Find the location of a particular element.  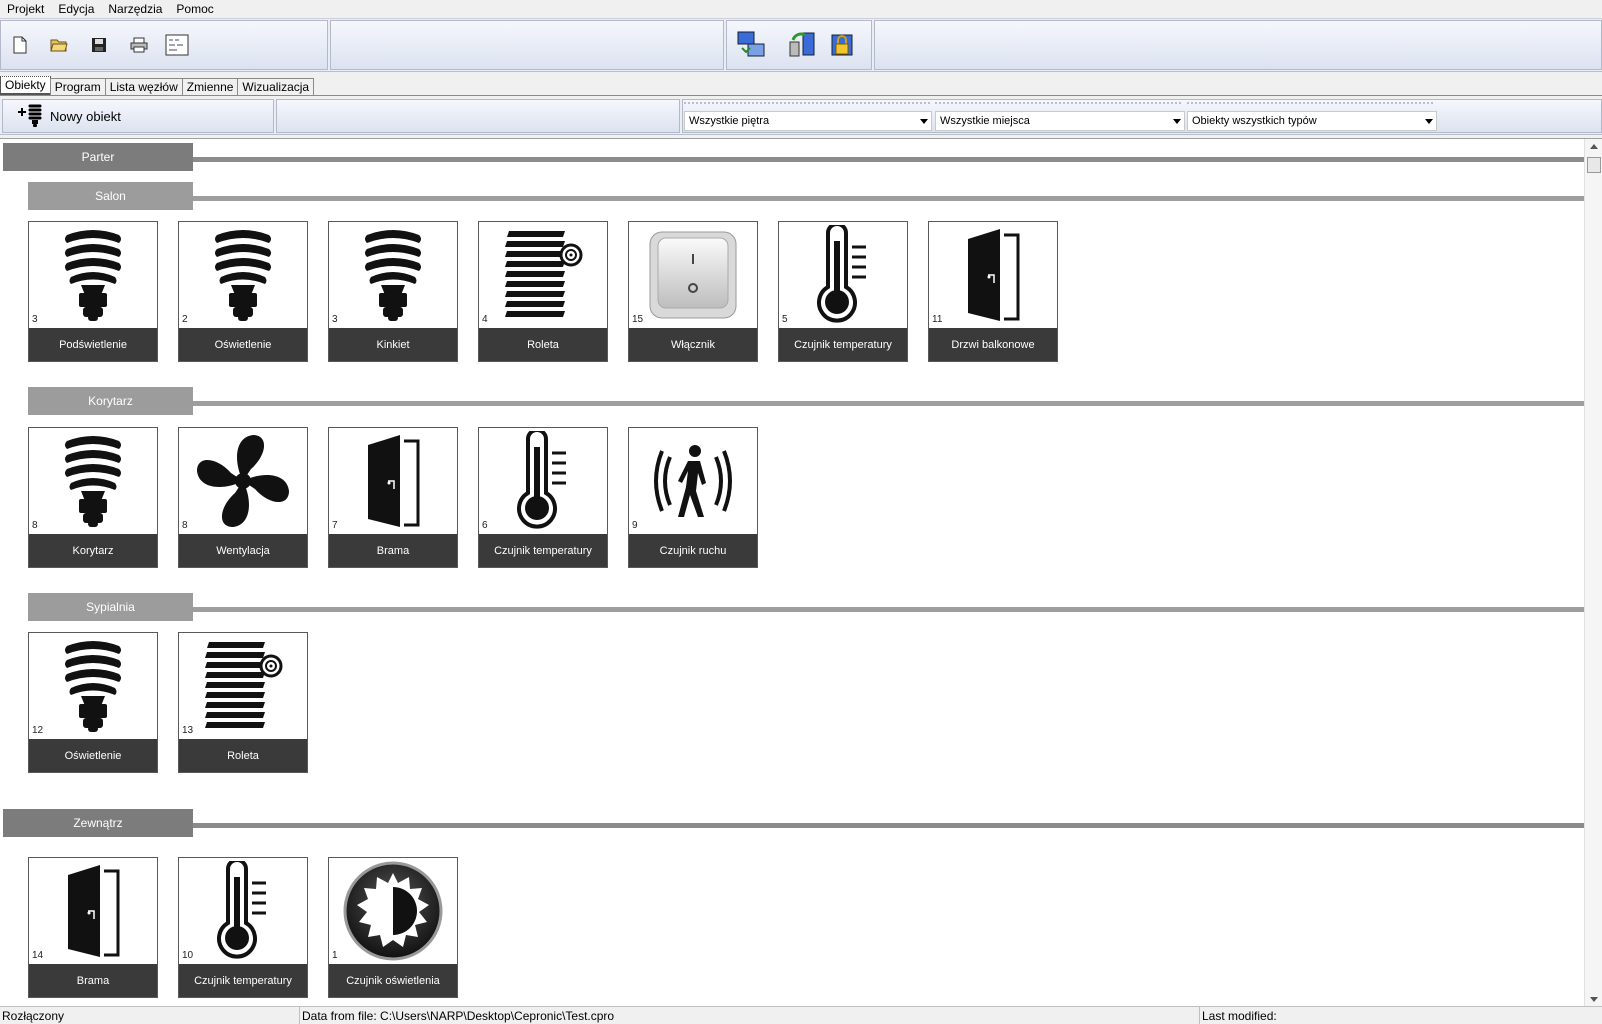

new-object-button: Nowy obiekt is located at coordinates (68, 116).